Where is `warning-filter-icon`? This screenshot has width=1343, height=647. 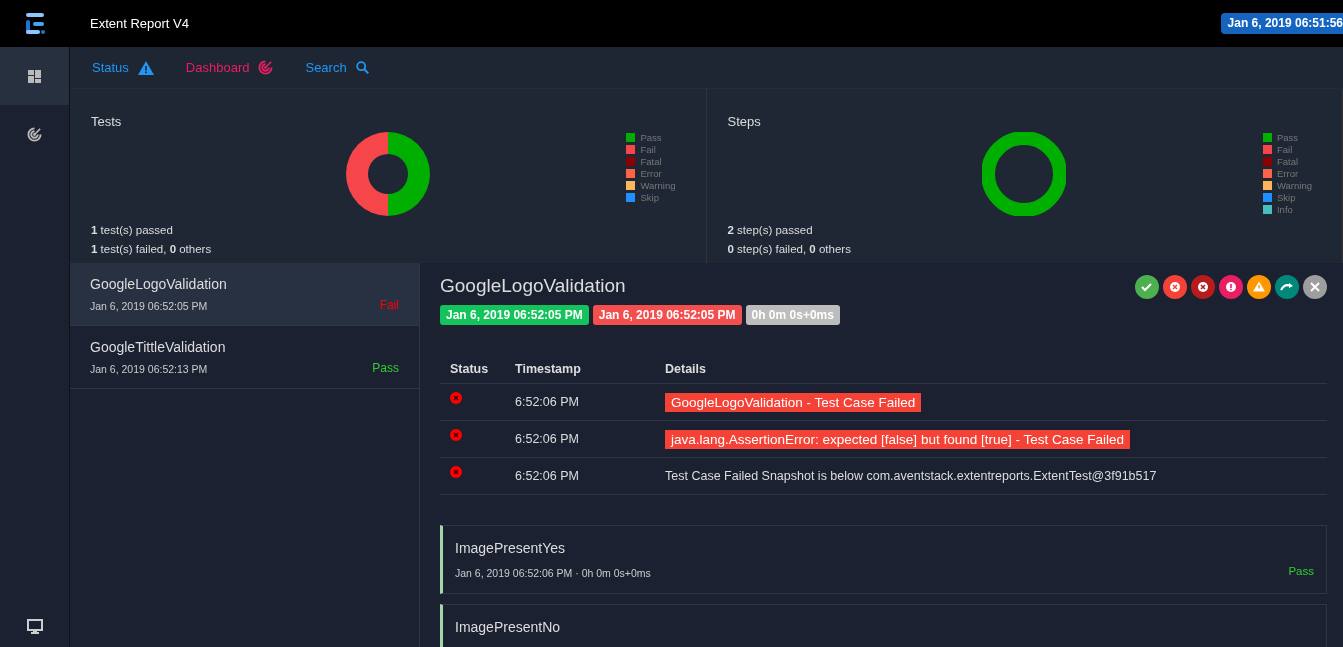
warning-filter-icon is located at coordinates (1259, 287).